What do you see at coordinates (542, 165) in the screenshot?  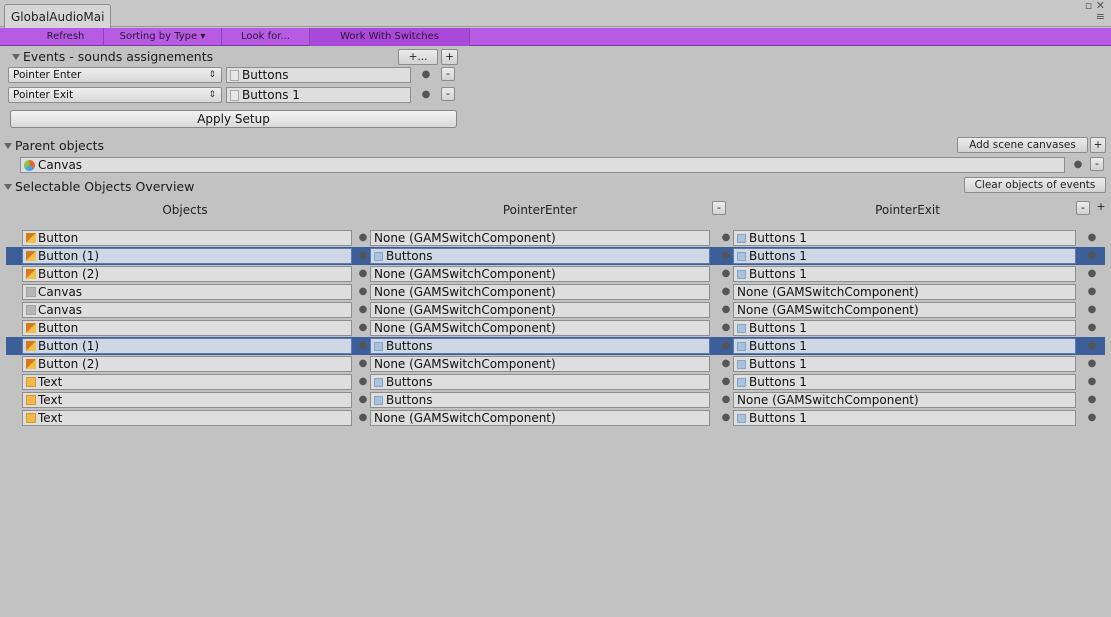 I see `parent-object-field: Canvas` at bounding box center [542, 165].